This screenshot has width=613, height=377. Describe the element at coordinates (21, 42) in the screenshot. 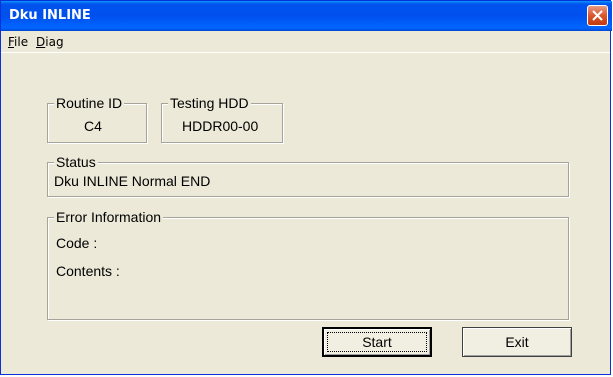

I see `menu-file-label: ile` at that location.